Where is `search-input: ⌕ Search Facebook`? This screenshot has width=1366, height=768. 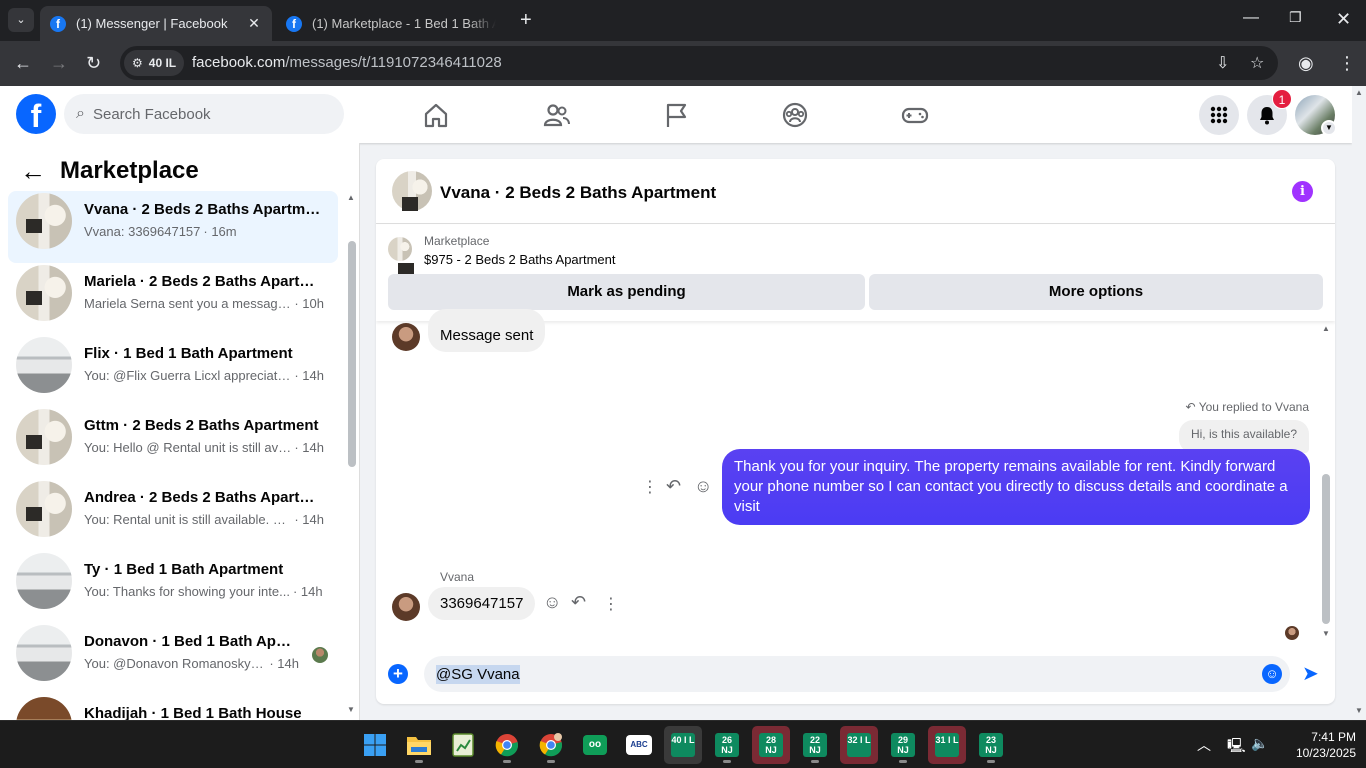
search-input: ⌕ Search Facebook is located at coordinates (204, 114).